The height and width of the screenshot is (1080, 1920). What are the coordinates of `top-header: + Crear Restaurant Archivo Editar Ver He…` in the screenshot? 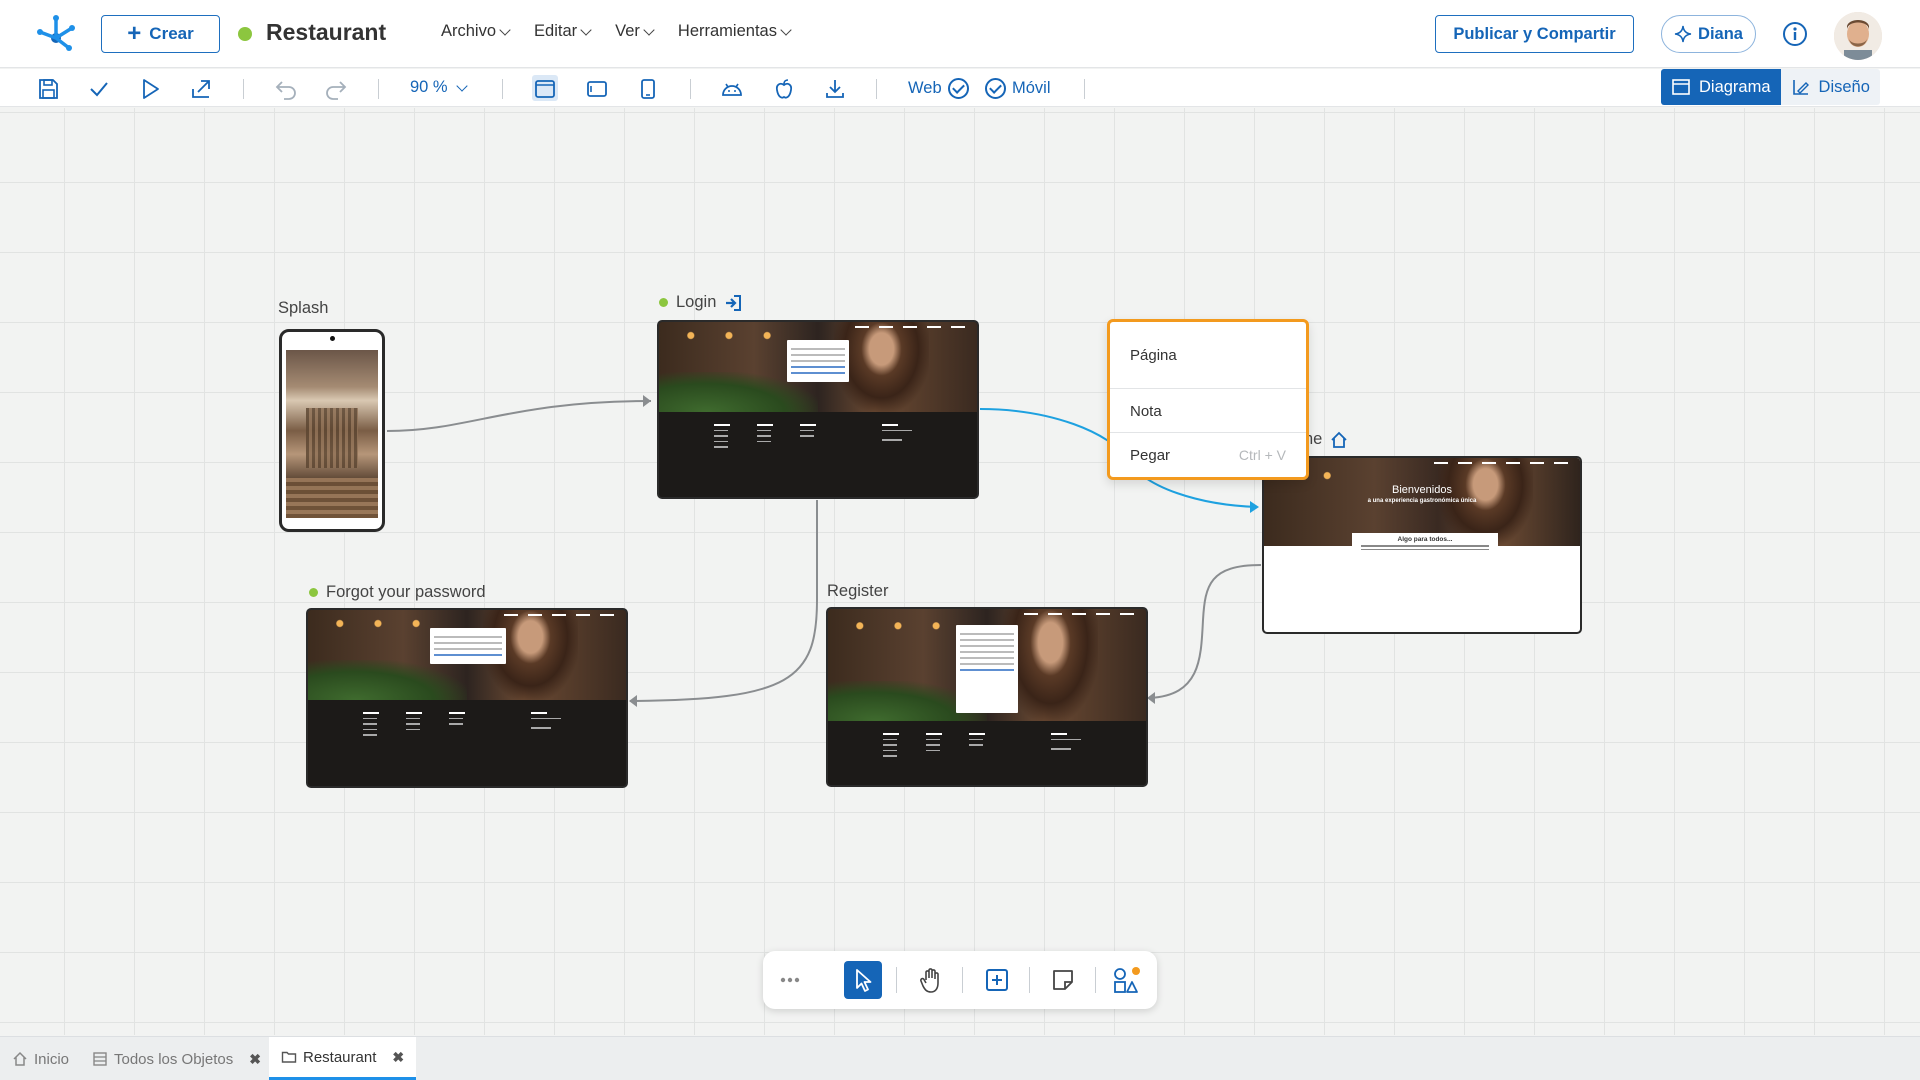 It's located at (960, 34).